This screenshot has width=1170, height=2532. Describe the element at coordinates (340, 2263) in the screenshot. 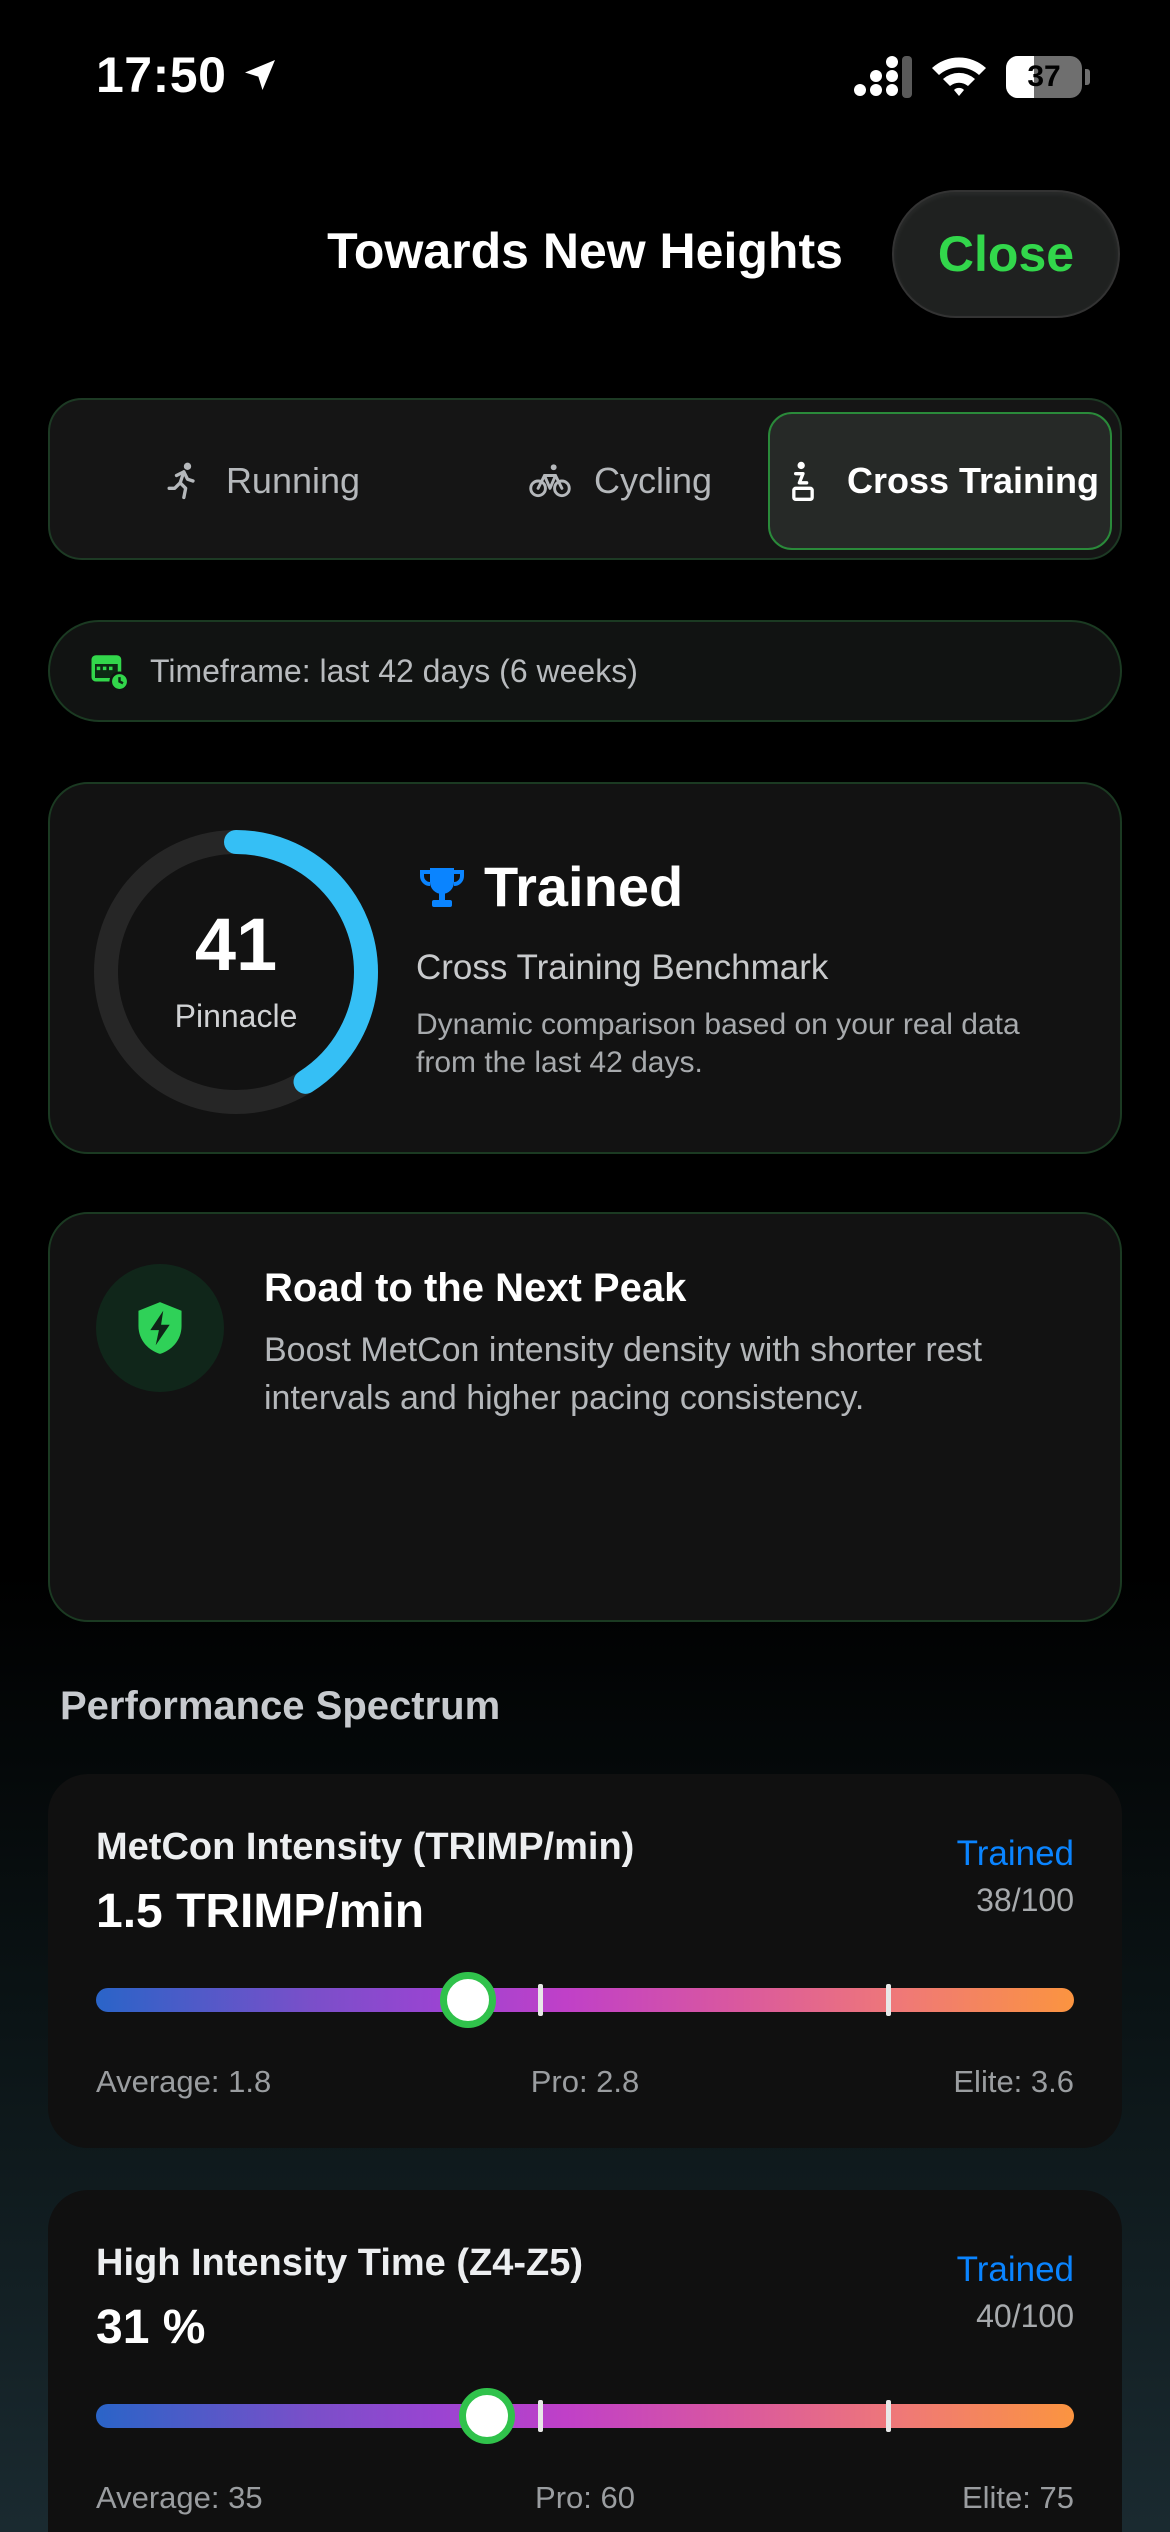

I see `metric-name: High Intensity Time (Z4-Z5)` at that location.